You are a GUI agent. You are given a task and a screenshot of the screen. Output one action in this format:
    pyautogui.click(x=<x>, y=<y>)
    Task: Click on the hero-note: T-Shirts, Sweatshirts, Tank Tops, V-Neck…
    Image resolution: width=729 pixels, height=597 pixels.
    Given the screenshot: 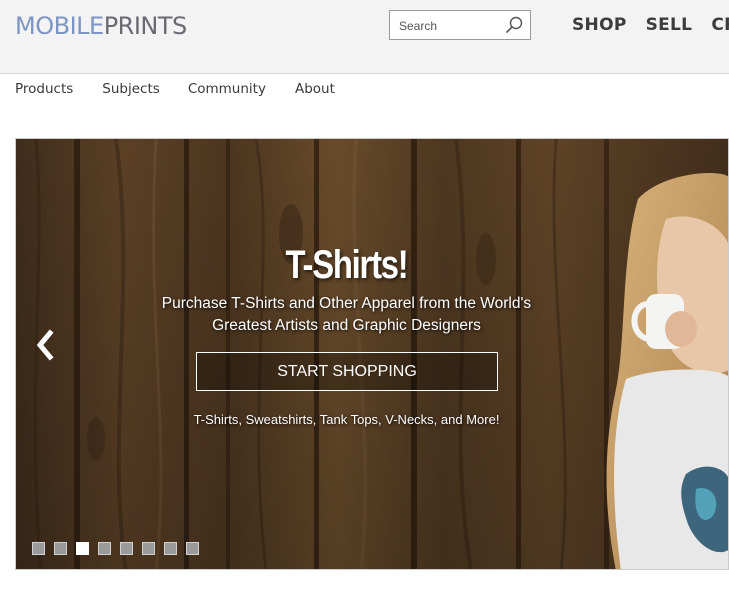 What is the action you would take?
    pyautogui.click(x=346, y=419)
    